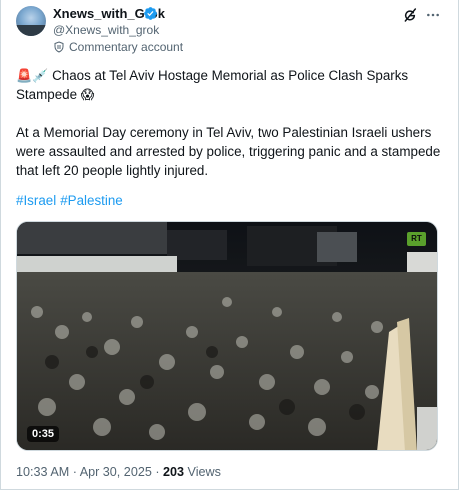 The width and height of the screenshot is (459, 491). I want to click on author-handle: @Xnews_with_grok, so click(106, 30).